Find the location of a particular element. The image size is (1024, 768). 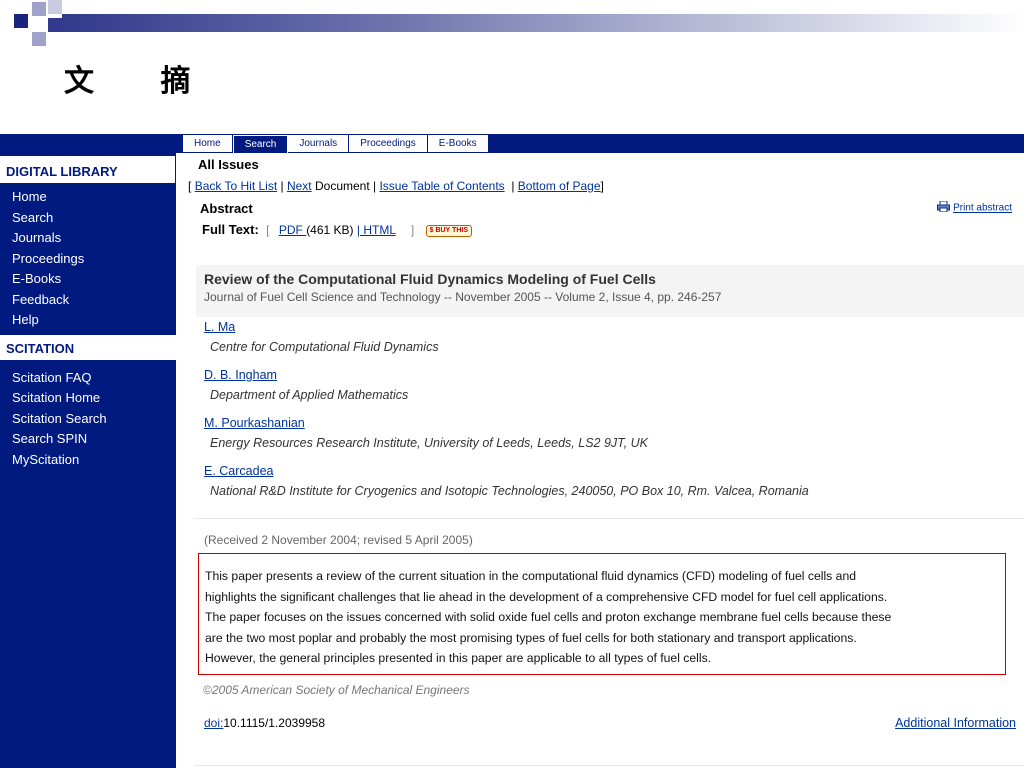

sidebar-item-myscitation: MyScitation is located at coordinates (94, 460).